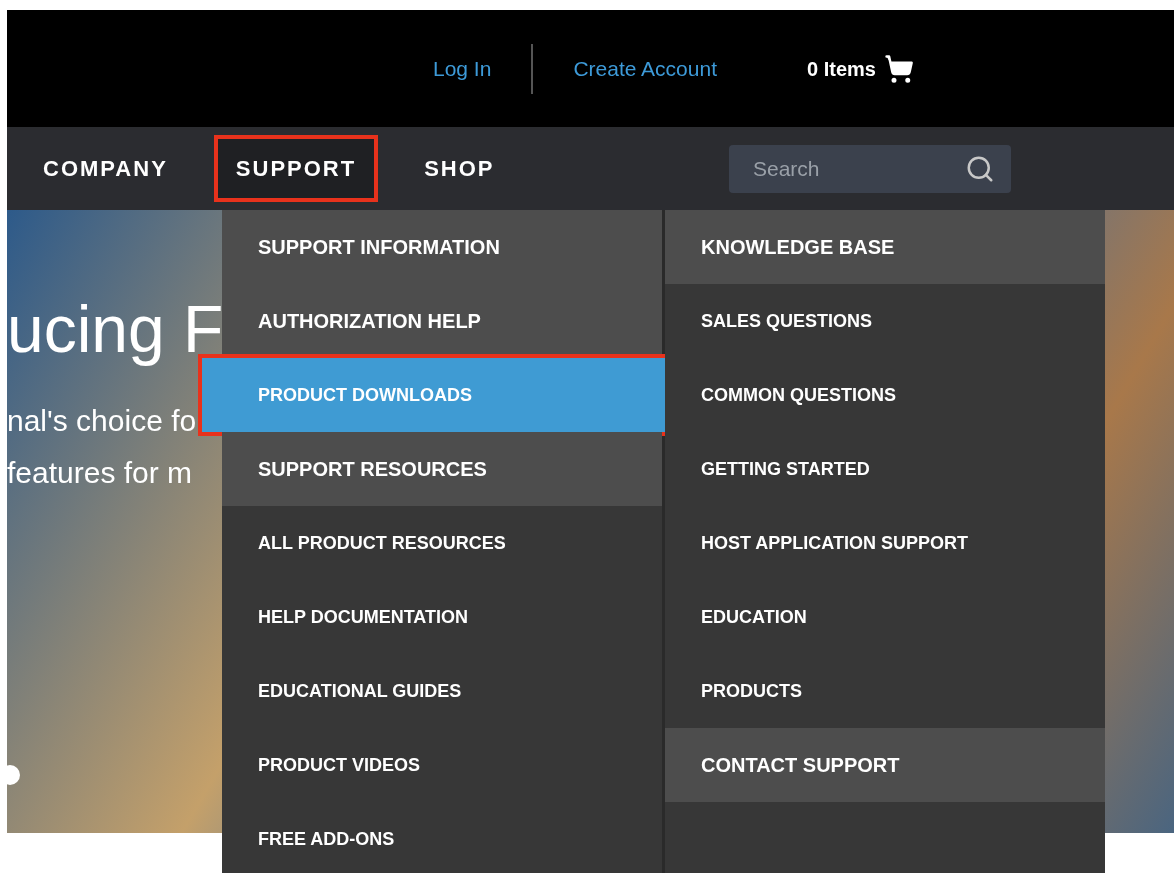 This screenshot has height=873, width=1174. Describe the element at coordinates (885, 247) in the screenshot. I see `menu-heading: KNOWLEDGE BASE` at that location.